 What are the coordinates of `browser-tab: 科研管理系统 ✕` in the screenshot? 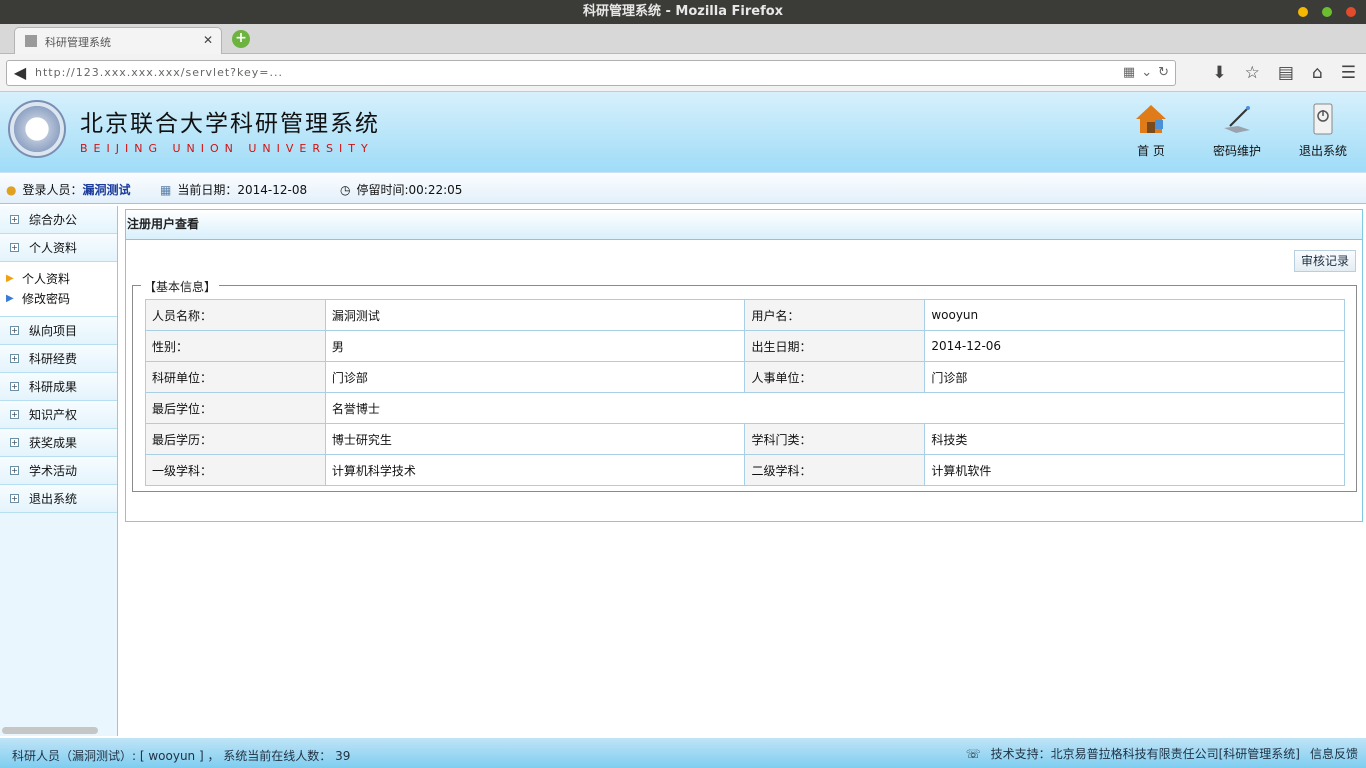 It's located at (118, 40).